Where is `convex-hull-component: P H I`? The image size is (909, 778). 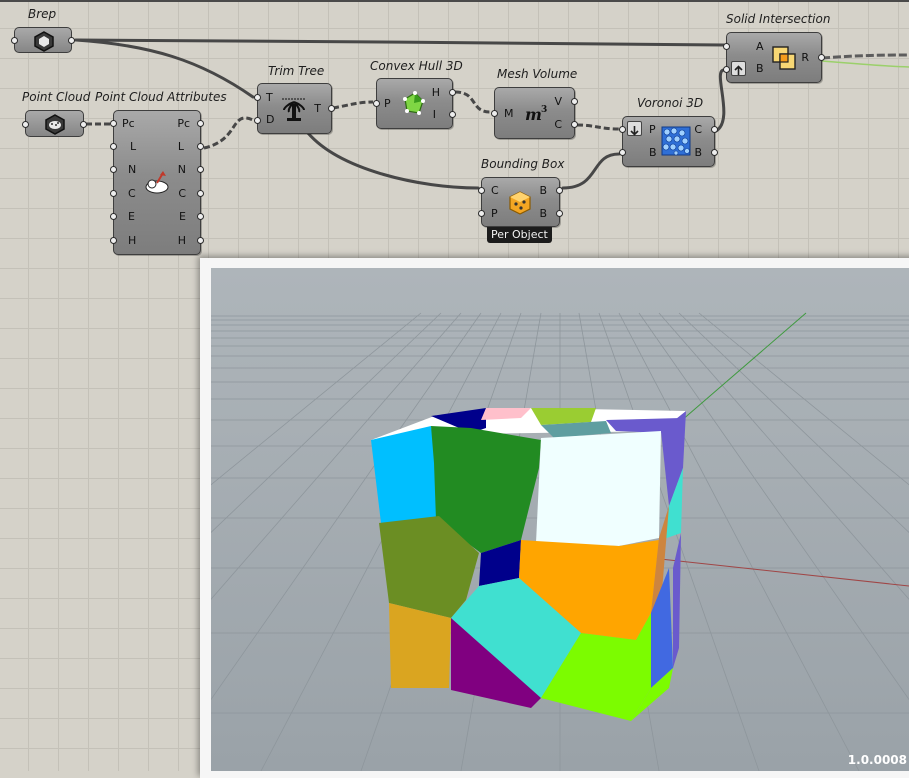 convex-hull-component: P H I is located at coordinates (414, 103).